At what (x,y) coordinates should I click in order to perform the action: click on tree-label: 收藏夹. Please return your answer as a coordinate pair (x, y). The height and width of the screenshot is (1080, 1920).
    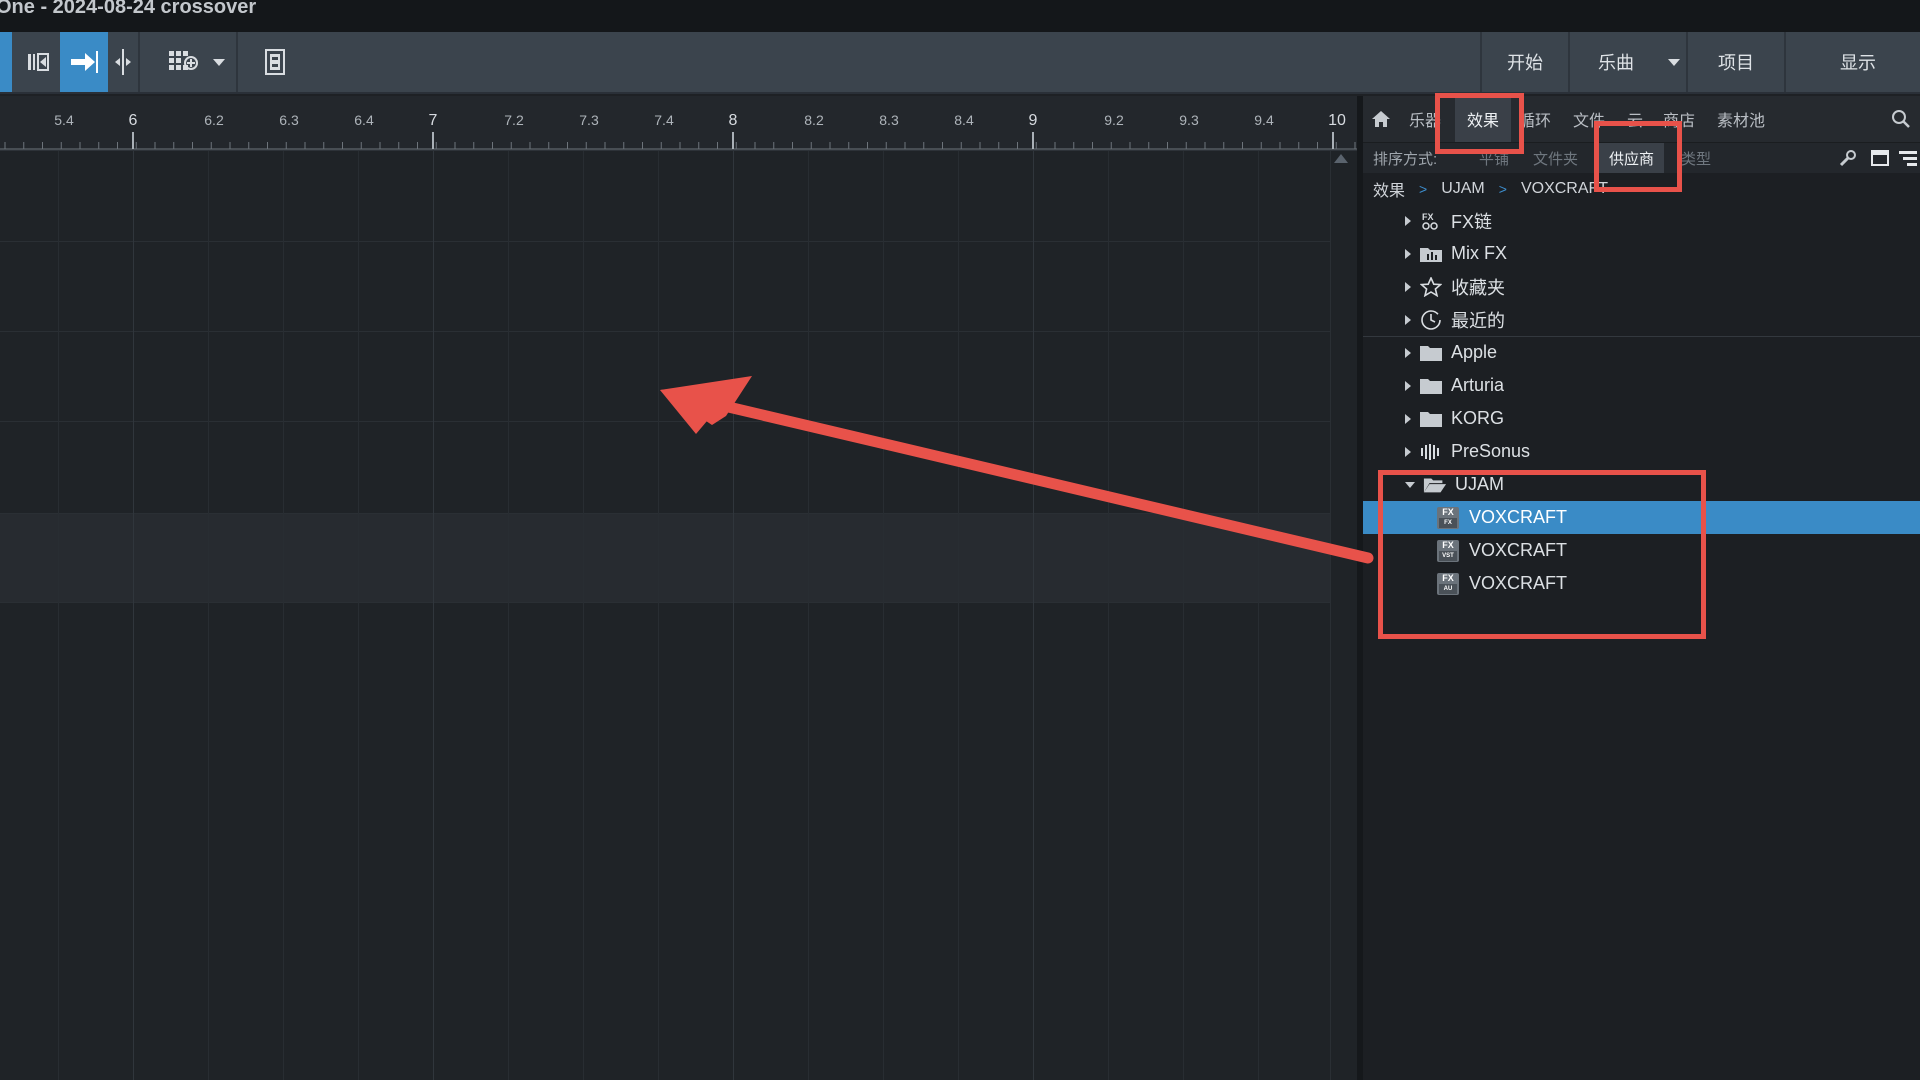
    Looking at the image, I should click on (1478, 287).